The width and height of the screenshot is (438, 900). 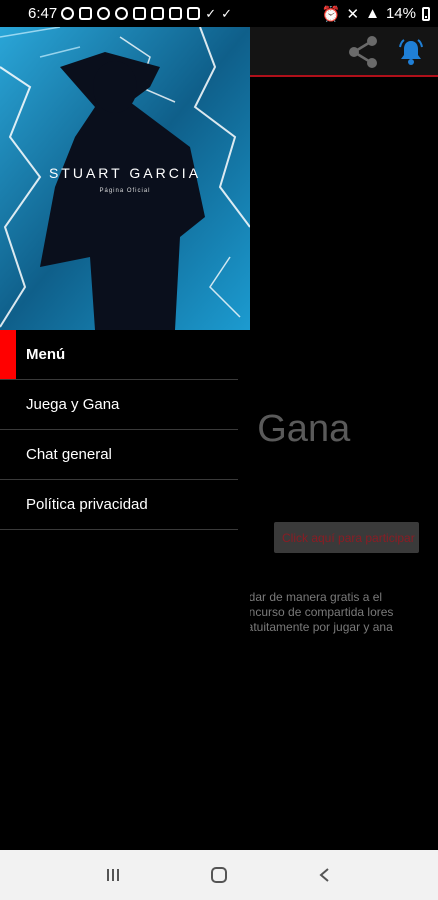 What do you see at coordinates (119, 455) in the screenshot?
I see `menu-item-chat-general: Chat general` at bounding box center [119, 455].